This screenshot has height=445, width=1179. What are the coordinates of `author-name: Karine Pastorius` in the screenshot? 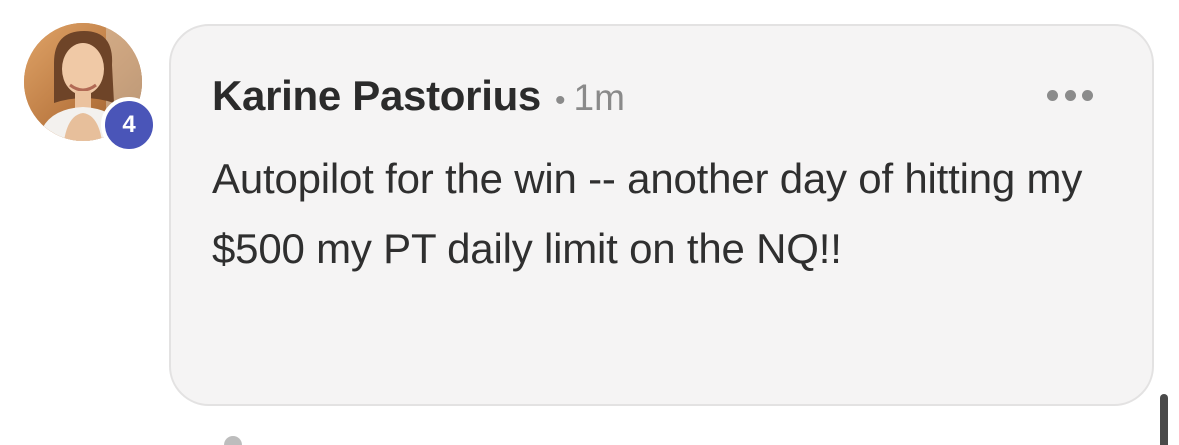 It's located at (376, 96).